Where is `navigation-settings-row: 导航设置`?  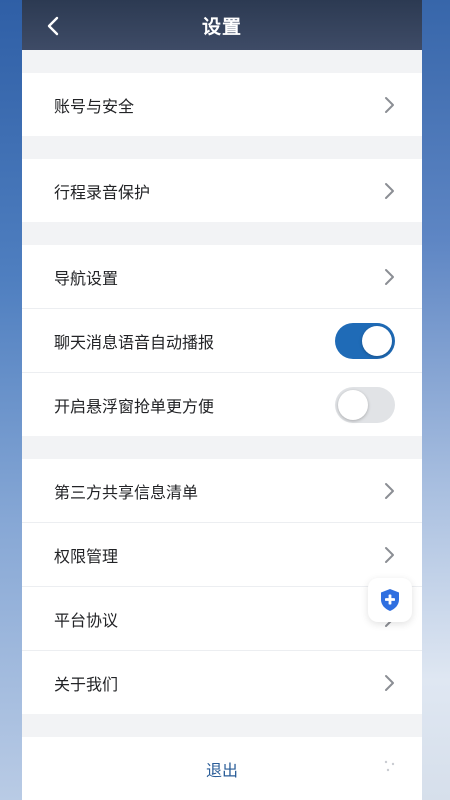 navigation-settings-row: 导航设置 is located at coordinates (222, 276).